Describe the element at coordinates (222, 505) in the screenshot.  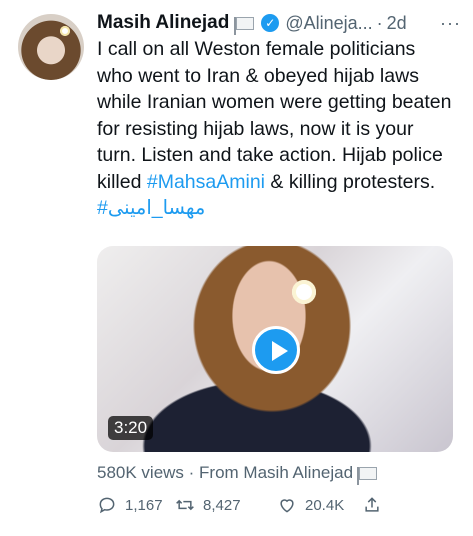
I see `retweet-count: 8,427` at that location.